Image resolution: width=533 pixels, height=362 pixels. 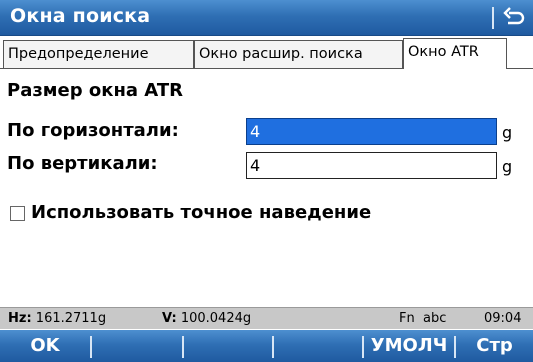 What do you see at coordinates (95, 90) in the screenshot?
I see `section-title: Размер окна ATR` at bounding box center [95, 90].